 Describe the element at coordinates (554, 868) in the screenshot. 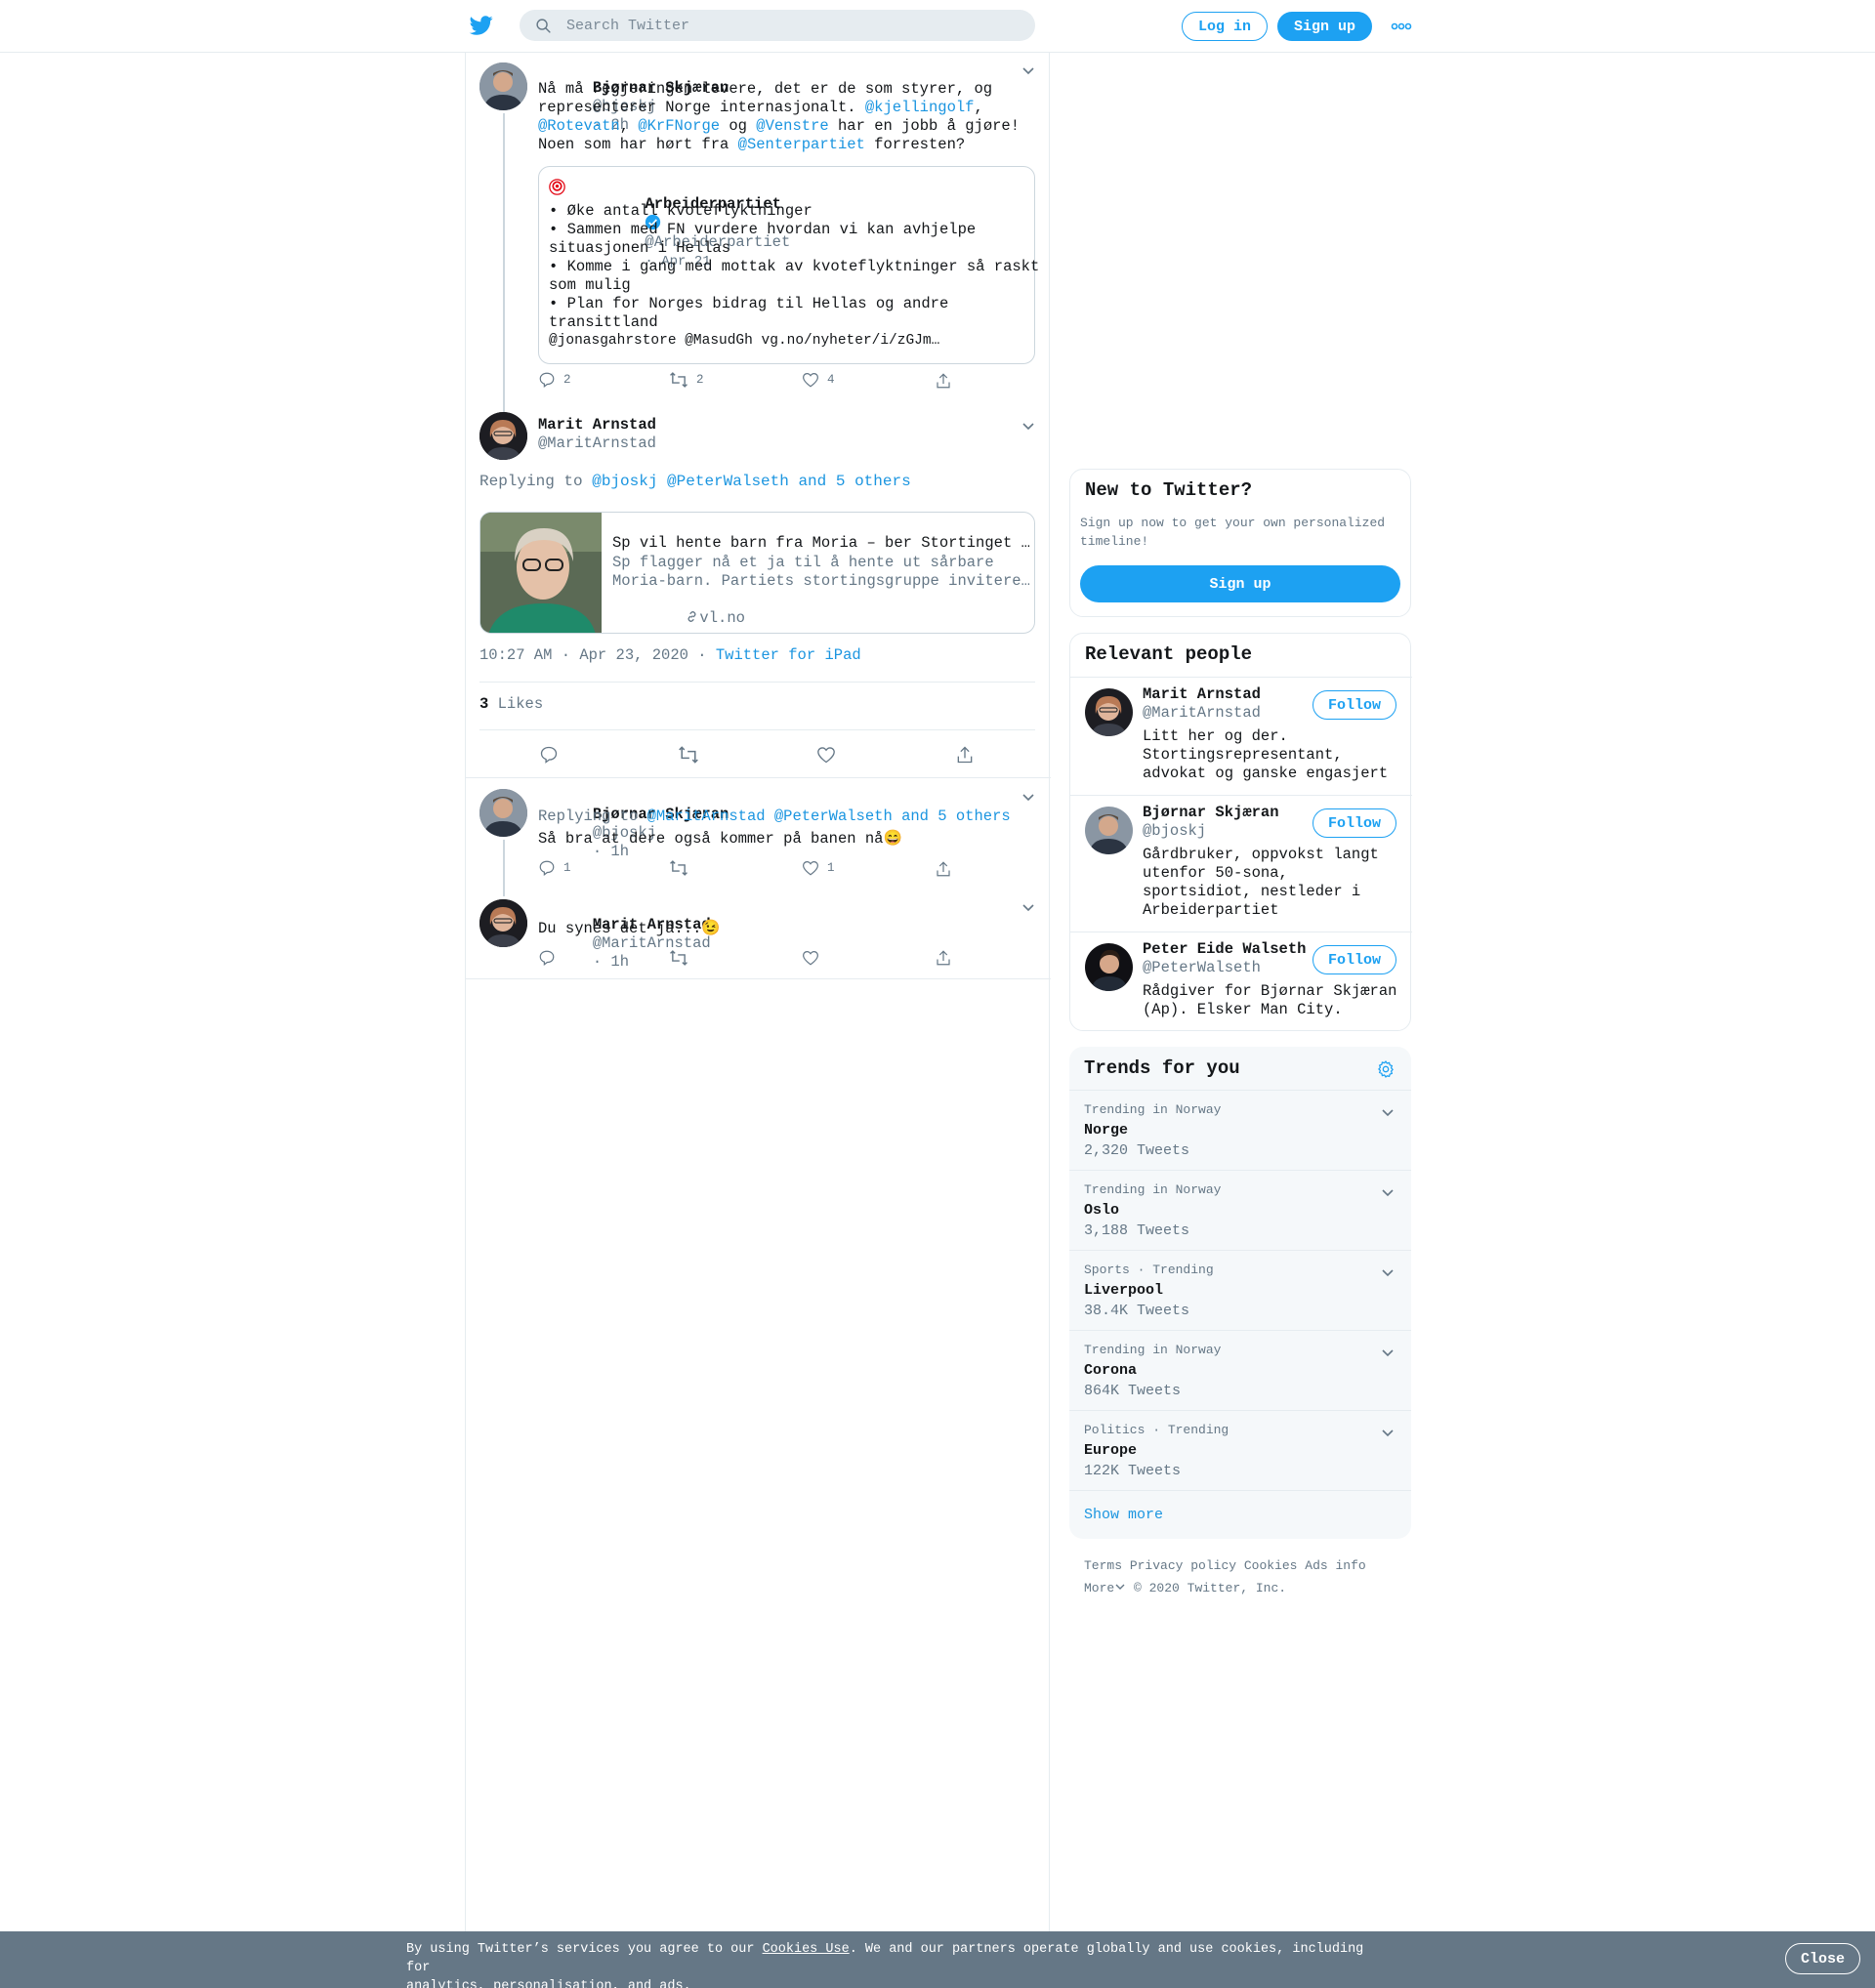

I see `reply-action: 1` at that location.